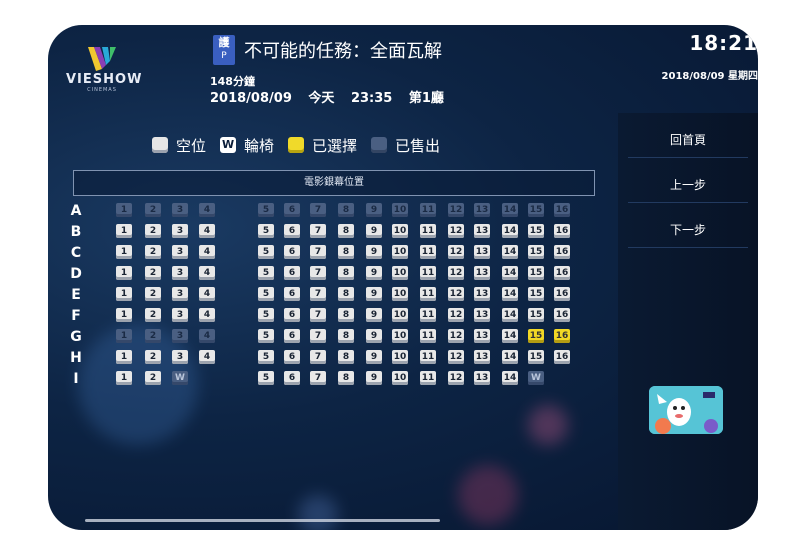  I want to click on seat-h-11: 11, so click(428, 357).